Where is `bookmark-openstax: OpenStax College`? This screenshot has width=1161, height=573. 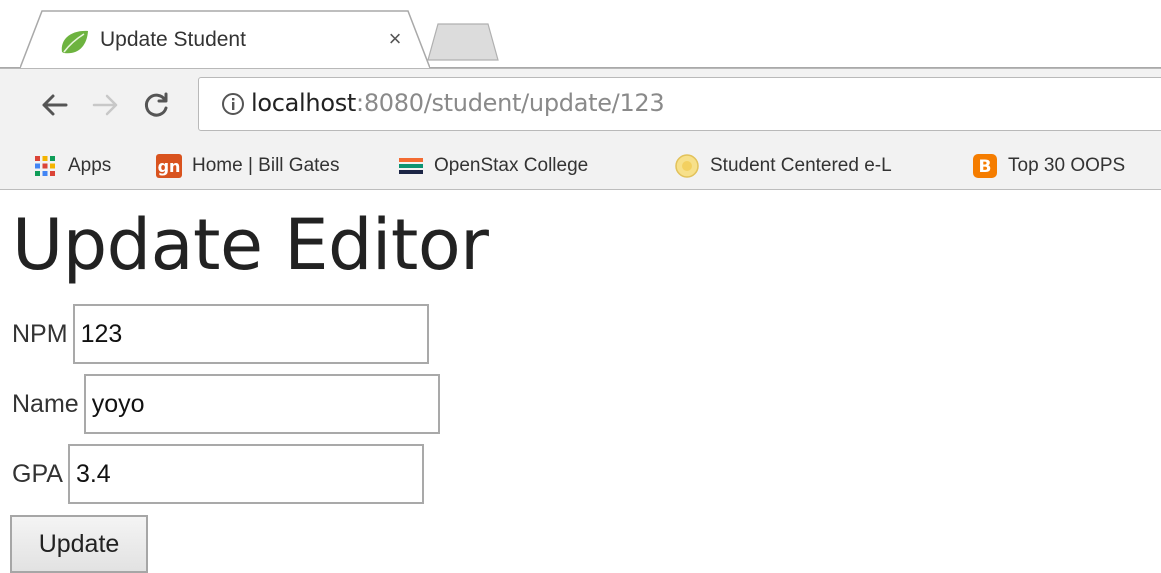 bookmark-openstax: OpenStax College is located at coordinates (493, 166).